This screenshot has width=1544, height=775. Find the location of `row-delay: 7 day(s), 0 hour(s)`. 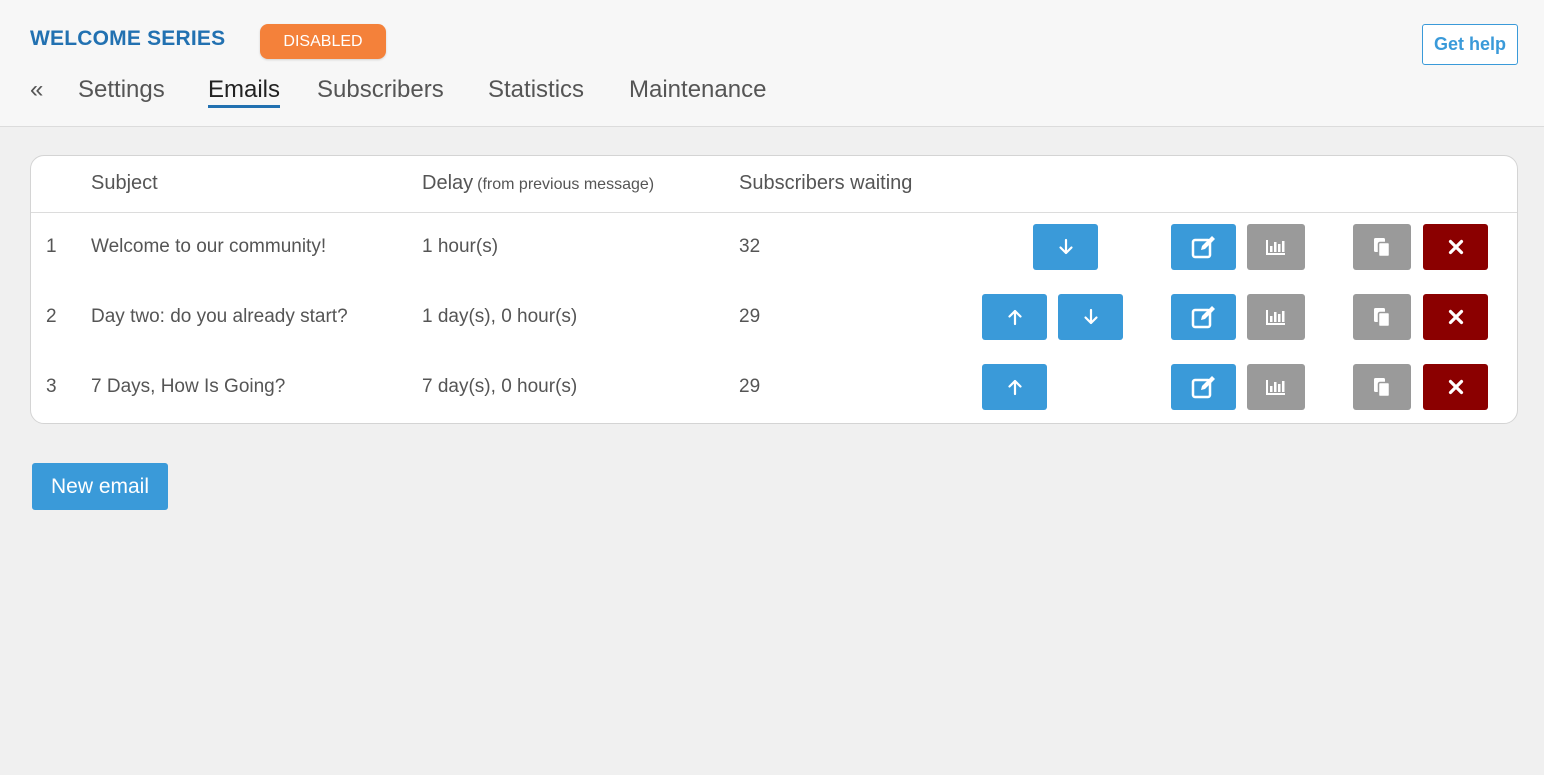

row-delay: 7 day(s), 0 hour(s) is located at coordinates (500, 386).